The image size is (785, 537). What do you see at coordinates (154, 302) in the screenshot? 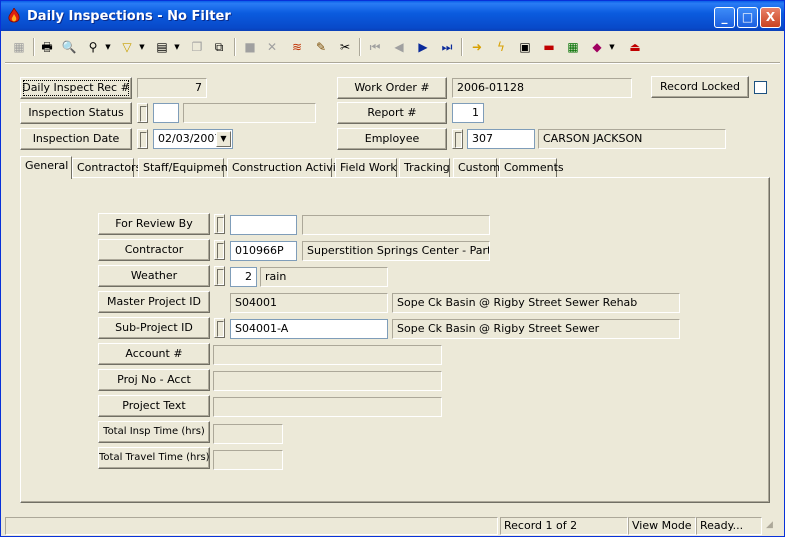
I see `master-project-id-button: Master Project ID` at bounding box center [154, 302].